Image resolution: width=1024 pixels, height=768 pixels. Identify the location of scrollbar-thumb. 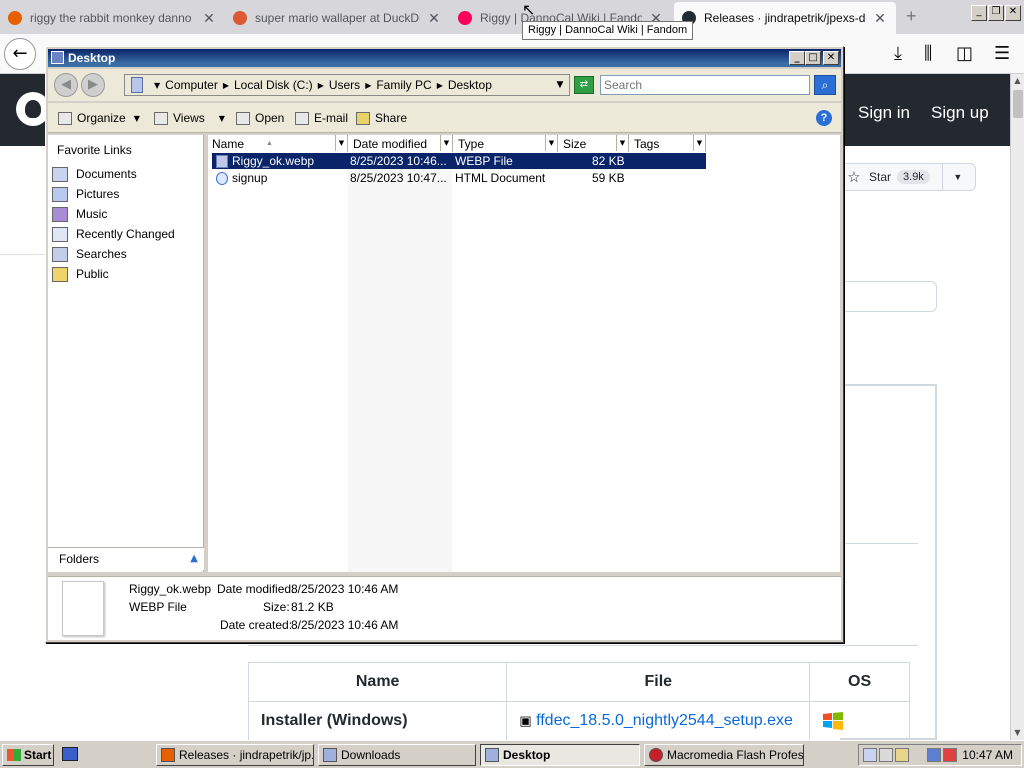
(1018, 104).